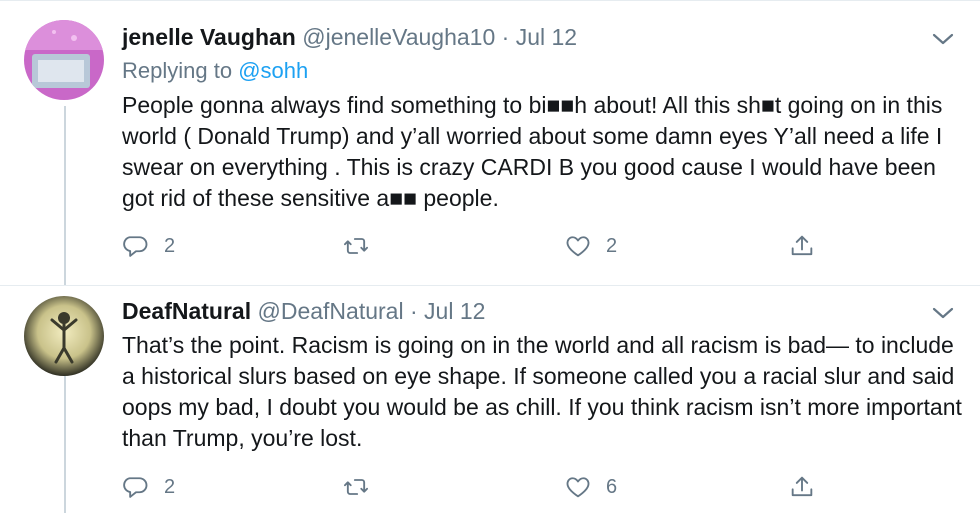 This screenshot has width=980, height=513. What do you see at coordinates (612, 245) in the screenshot?
I see `like-count: 2` at bounding box center [612, 245].